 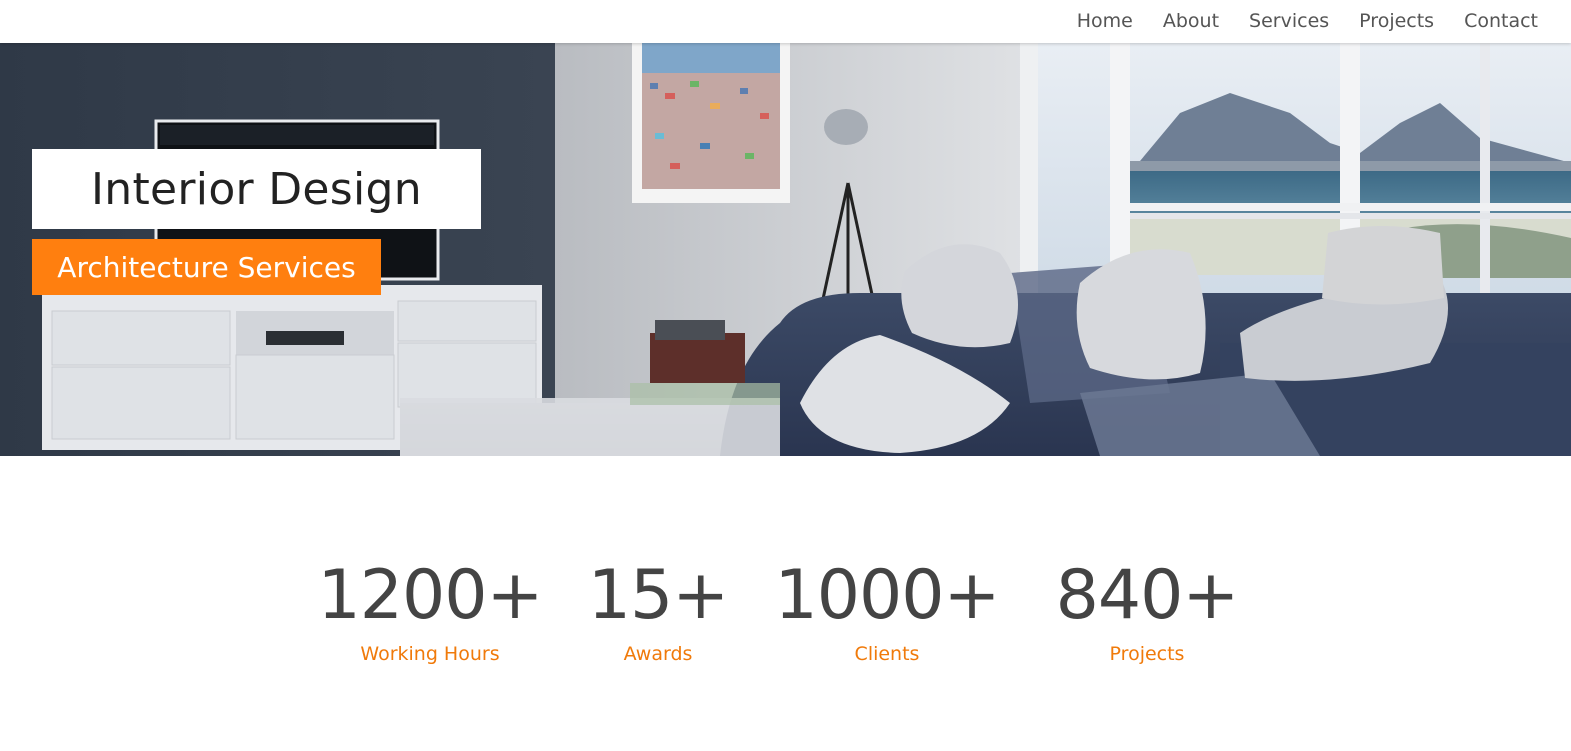 What do you see at coordinates (658, 654) in the screenshot?
I see `stat-label: Awards` at bounding box center [658, 654].